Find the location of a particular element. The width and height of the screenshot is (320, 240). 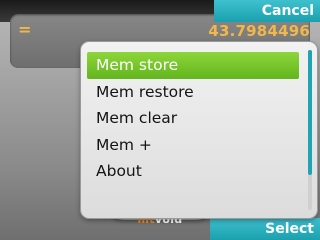

menu-item-mem-store: Mem store is located at coordinates (193, 65).